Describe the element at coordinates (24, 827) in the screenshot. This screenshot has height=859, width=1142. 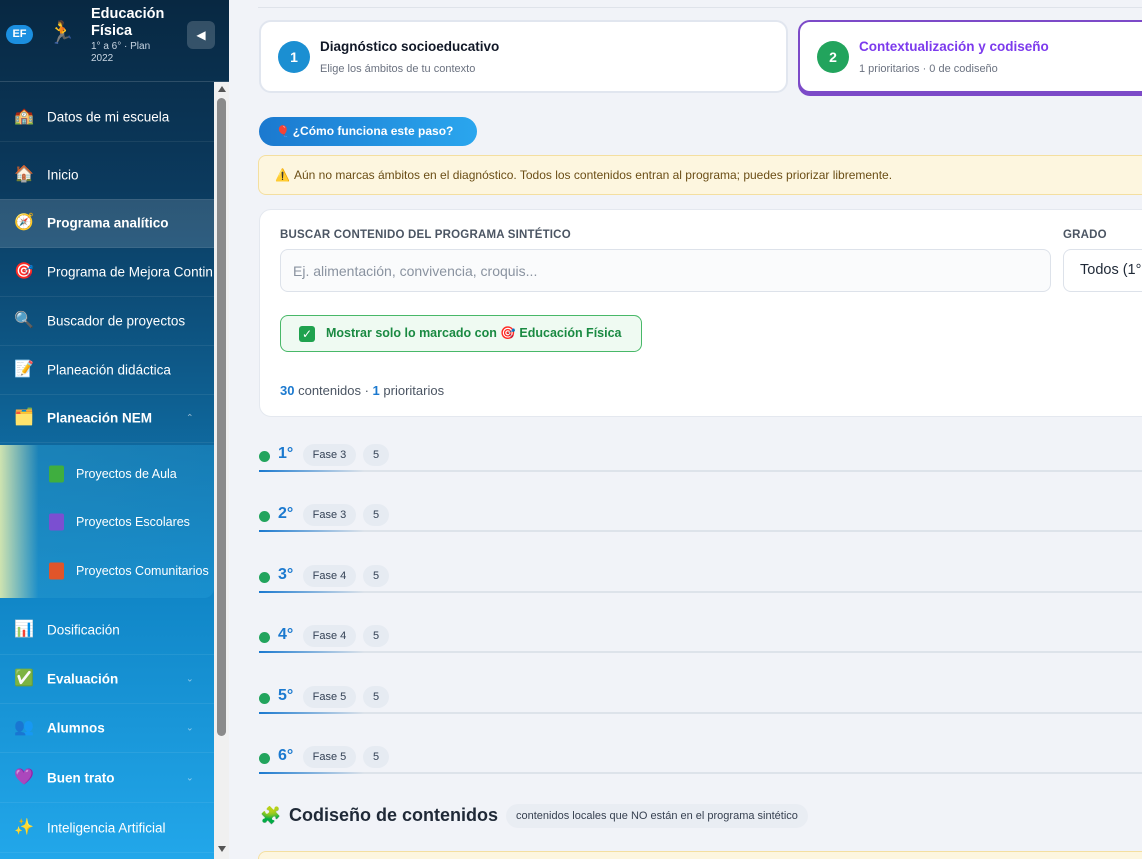
I see `sparkles-icon: ✨` at that location.